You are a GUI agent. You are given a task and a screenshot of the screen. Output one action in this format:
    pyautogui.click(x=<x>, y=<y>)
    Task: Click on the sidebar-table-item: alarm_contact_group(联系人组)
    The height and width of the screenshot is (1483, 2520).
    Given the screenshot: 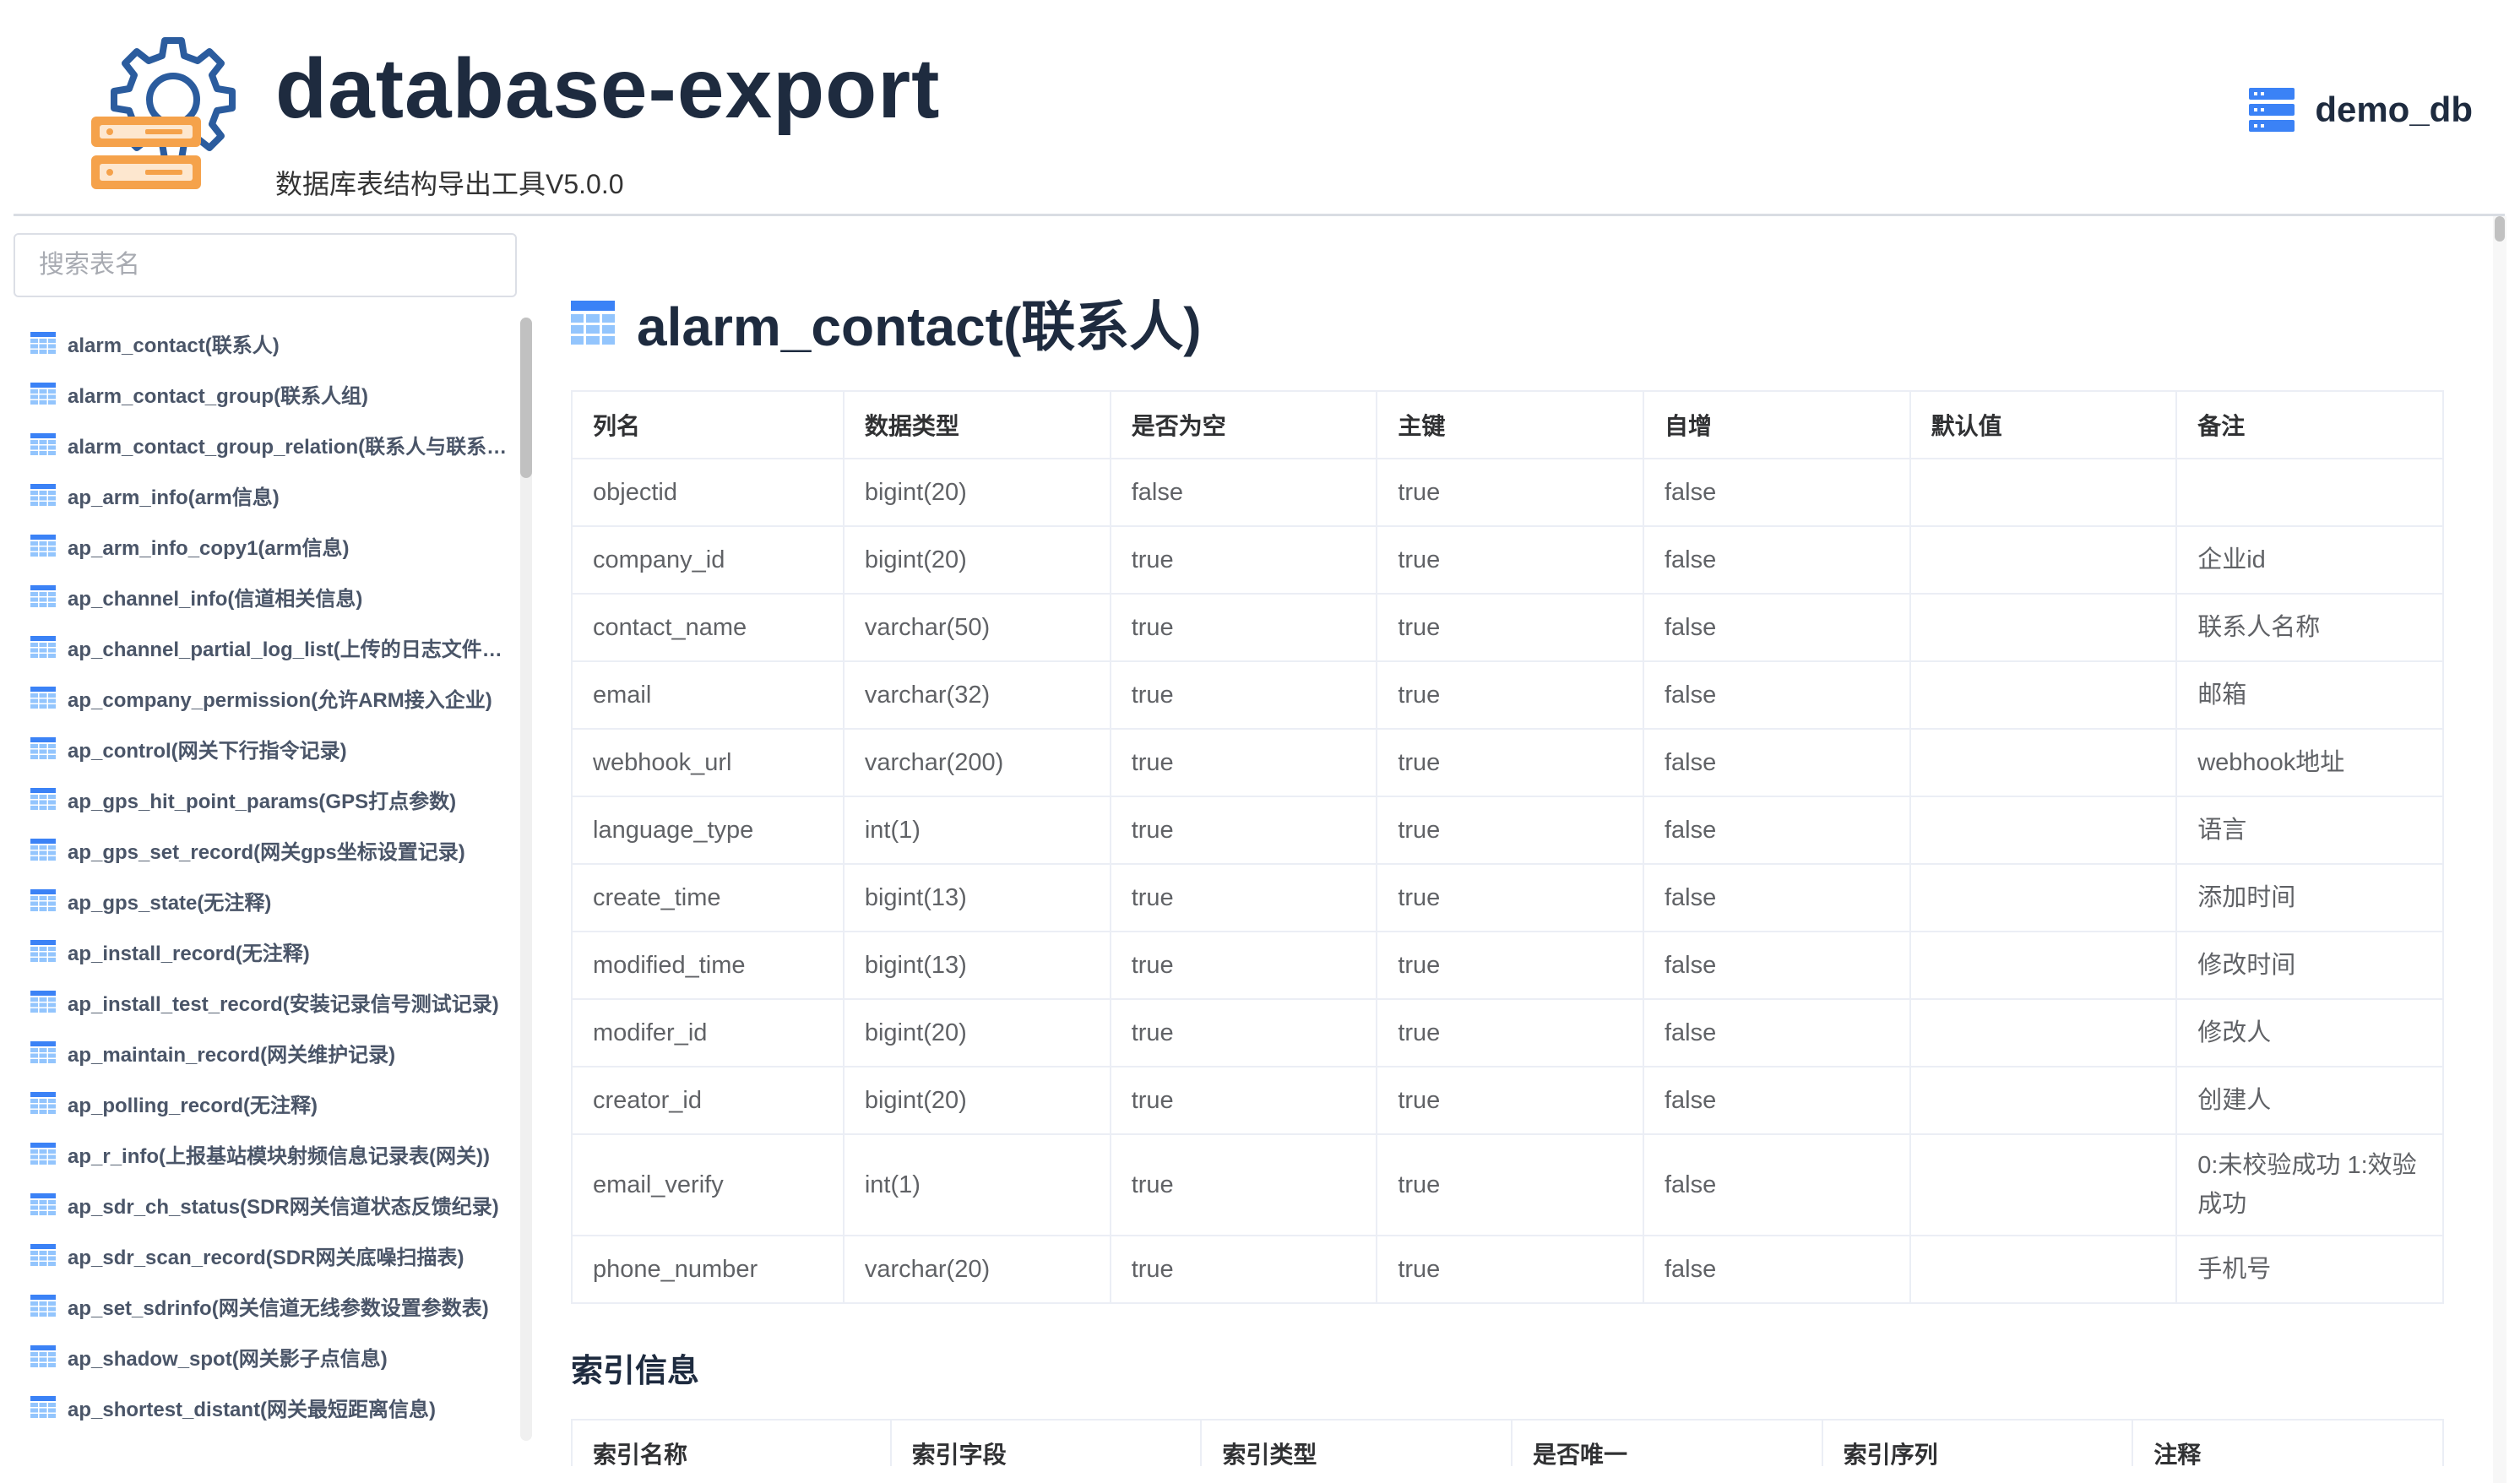 What is the action you would take?
    pyautogui.click(x=275, y=393)
    